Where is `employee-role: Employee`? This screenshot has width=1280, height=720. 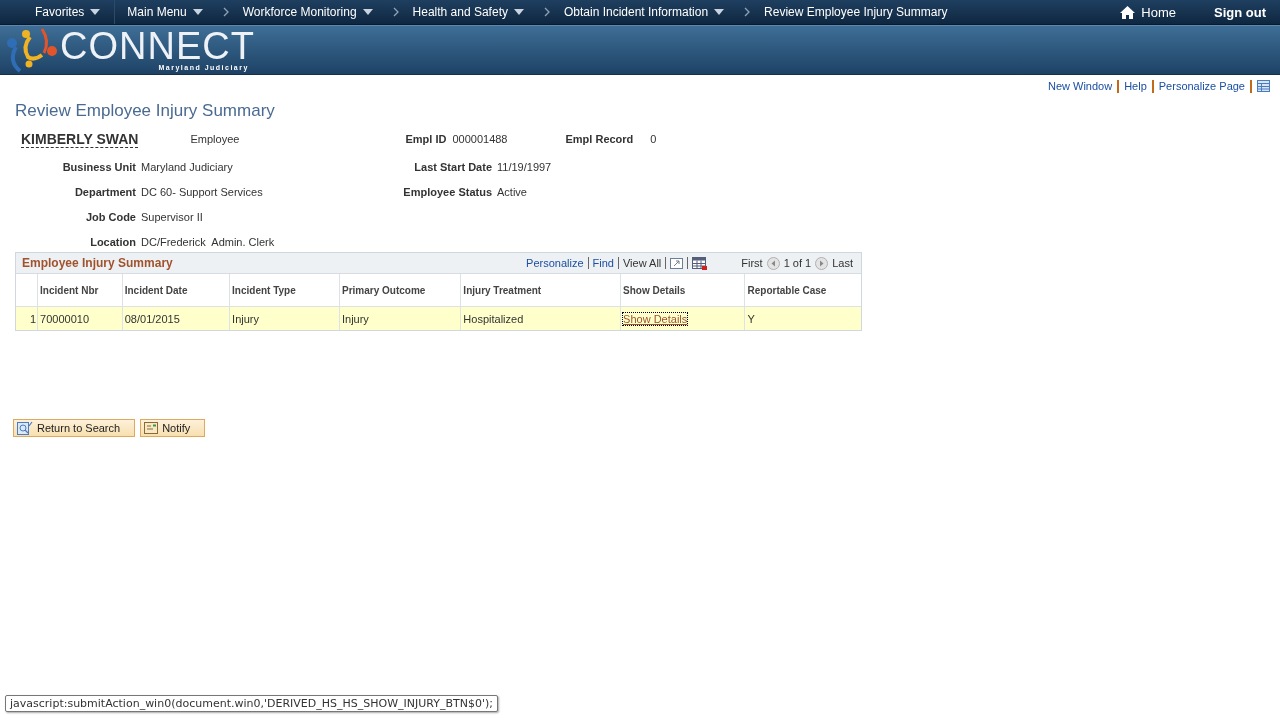 employee-role: Employee is located at coordinates (215, 139).